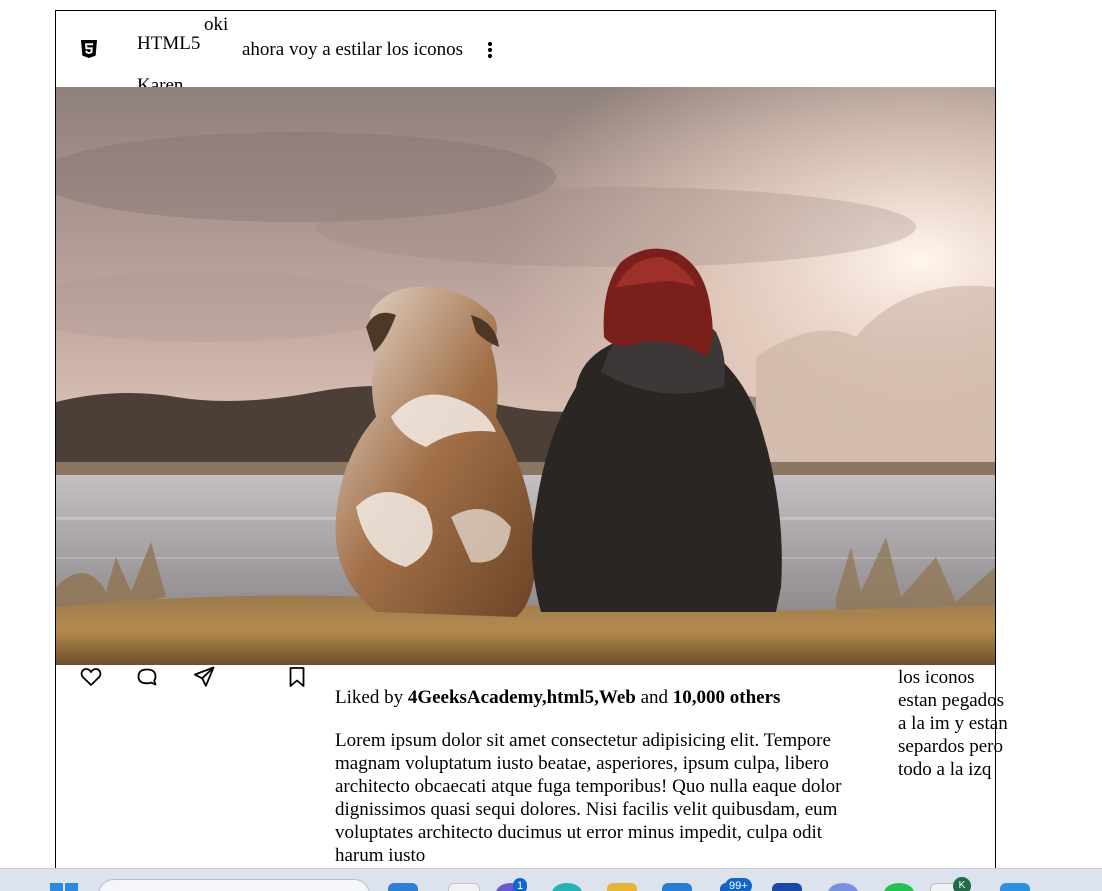  Describe the element at coordinates (234, 885) in the screenshot. I see `taskbar-search-input` at that location.